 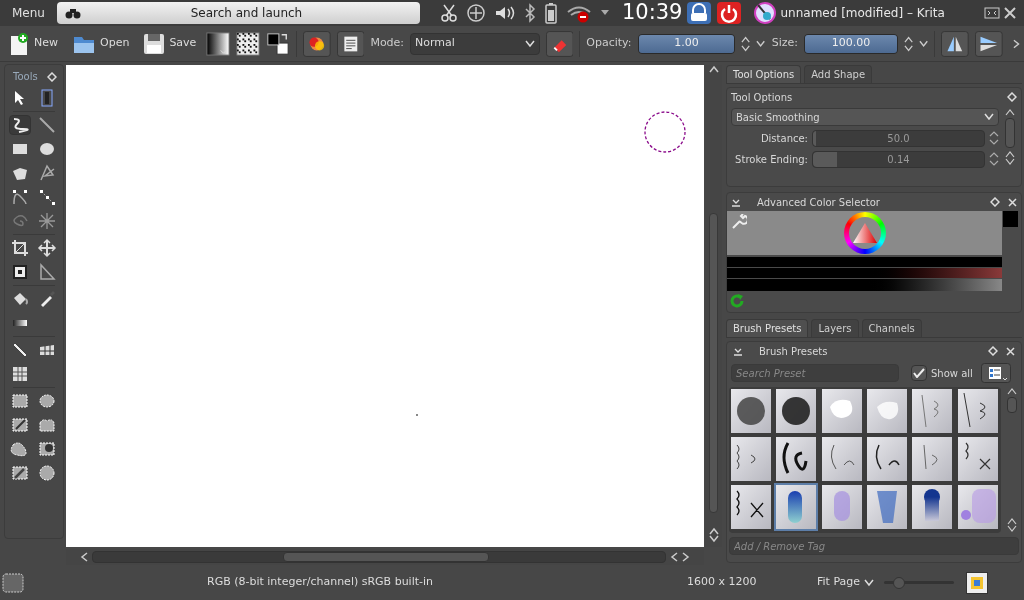 What do you see at coordinates (504, 13) in the screenshot?
I see `volume-icon` at bounding box center [504, 13].